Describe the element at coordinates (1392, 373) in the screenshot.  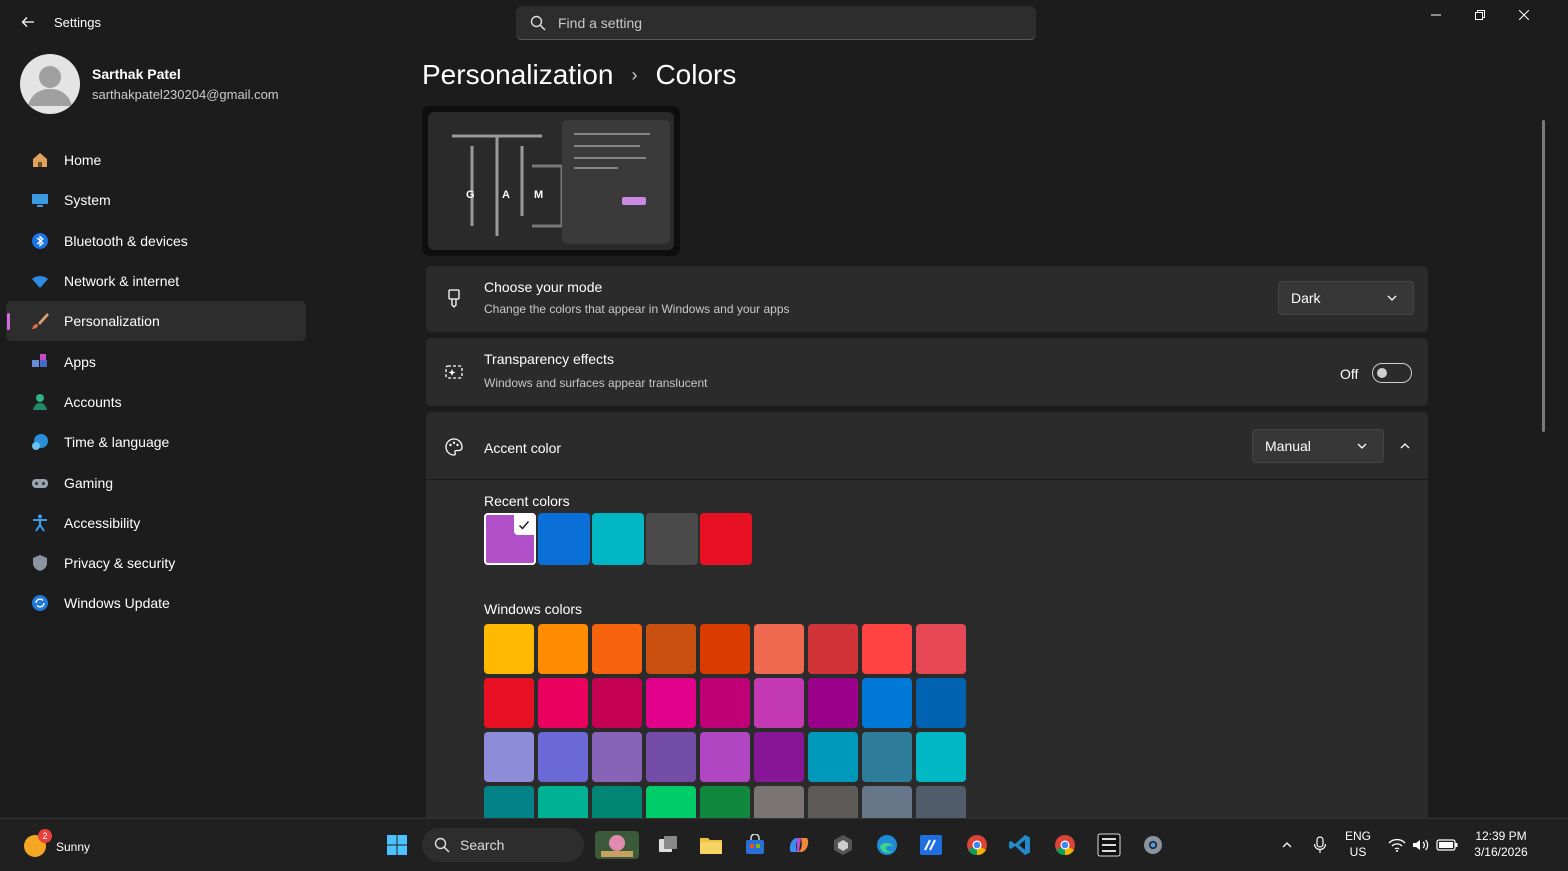
I see `transparency-toggle` at that location.